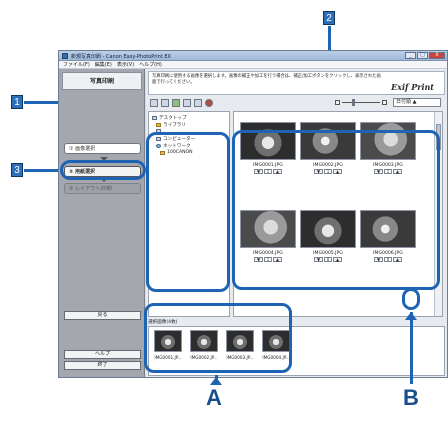  Describe the element at coordinates (103, 64) in the screenshot. I see `menu-edit: 編集(E)` at that location.